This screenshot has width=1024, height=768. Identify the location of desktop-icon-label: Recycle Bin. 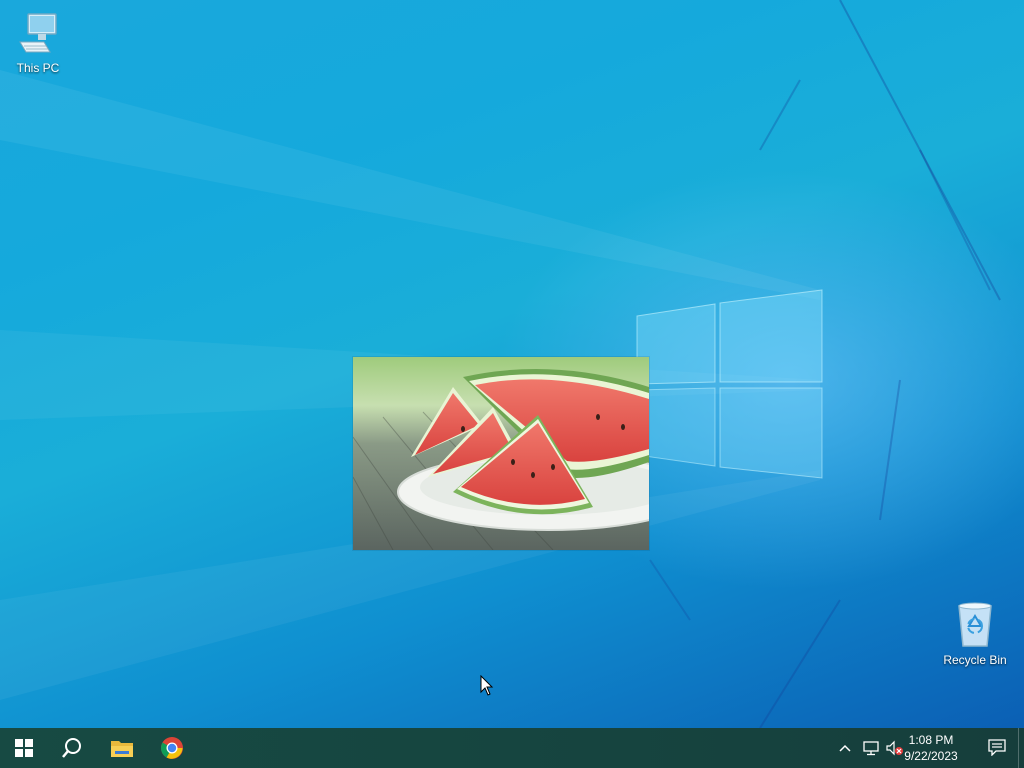
(975, 660).